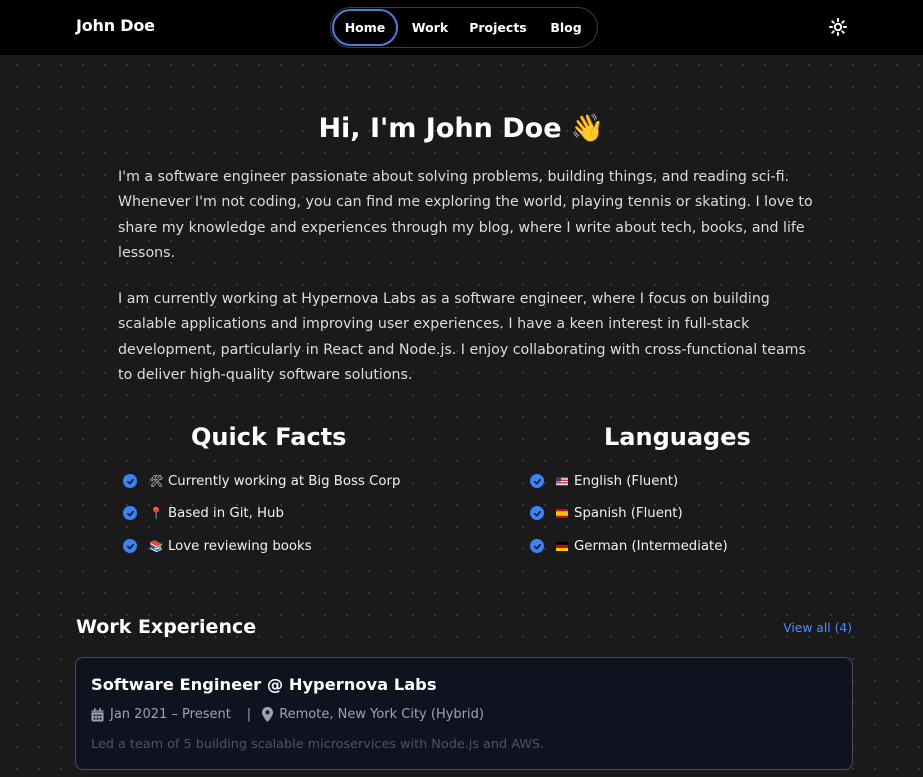  I want to click on nav-blog: Blog, so click(566, 27).